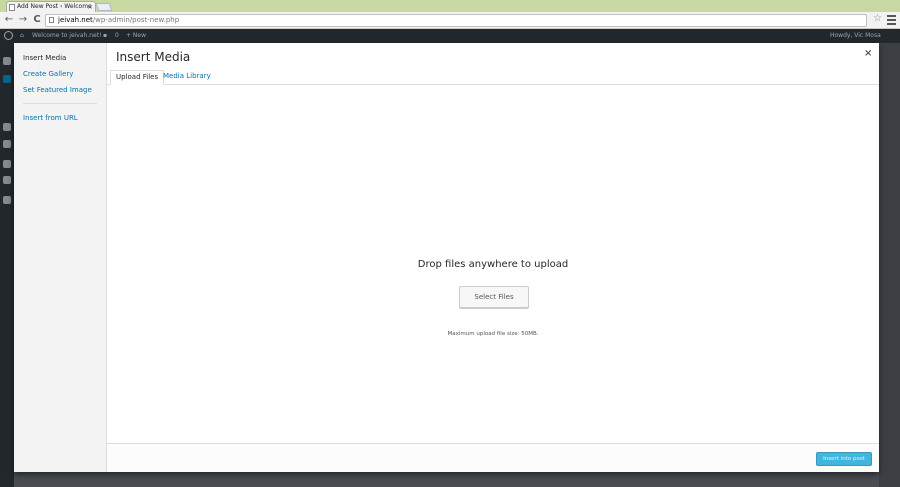 This screenshot has height=487, width=900. Describe the element at coordinates (8, 35) in the screenshot. I see `wordpress-logo-icon` at that location.